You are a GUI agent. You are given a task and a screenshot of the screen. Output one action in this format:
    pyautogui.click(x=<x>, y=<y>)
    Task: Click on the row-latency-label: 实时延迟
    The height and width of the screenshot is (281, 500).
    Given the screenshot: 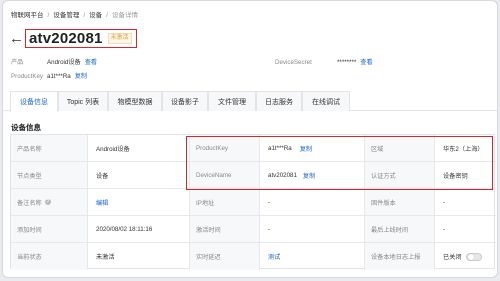 What is the action you would take?
    pyautogui.click(x=224, y=256)
    